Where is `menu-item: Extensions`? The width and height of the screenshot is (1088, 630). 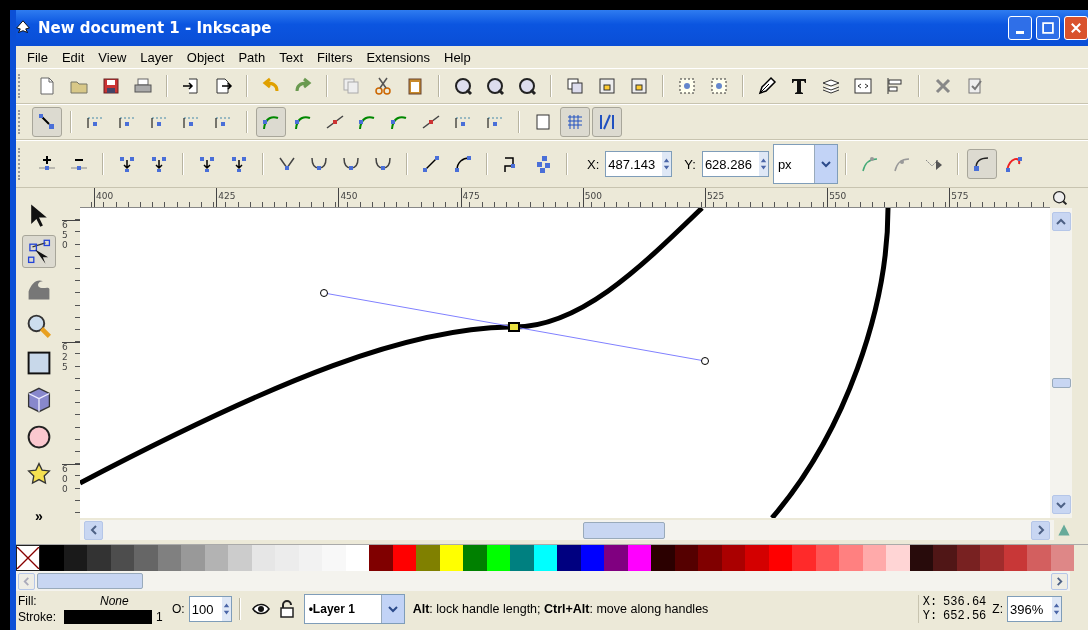
menu-item: Extensions is located at coordinates (398, 57).